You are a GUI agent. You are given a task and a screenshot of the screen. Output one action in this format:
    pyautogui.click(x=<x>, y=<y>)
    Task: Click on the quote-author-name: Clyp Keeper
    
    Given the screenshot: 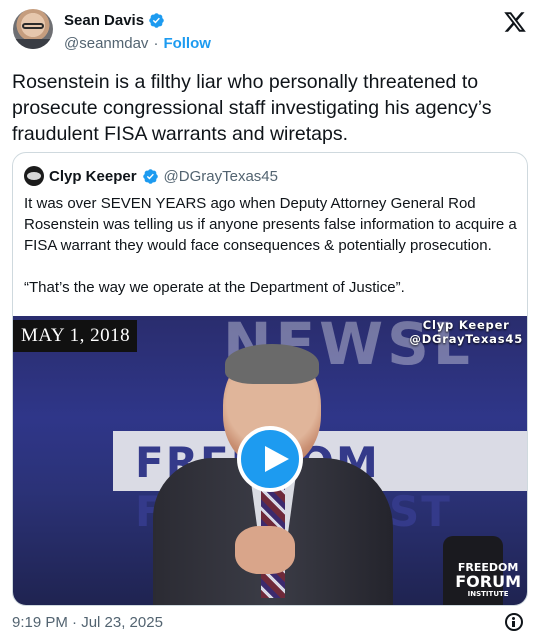 What is the action you would take?
    pyautogui.click(x=93, y=176)
    